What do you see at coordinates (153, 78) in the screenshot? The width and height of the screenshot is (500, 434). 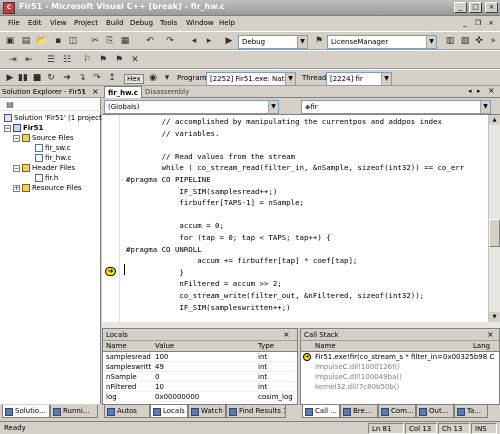 I see `breakpoints-icon: ◉` at bounding box center [153, 78].